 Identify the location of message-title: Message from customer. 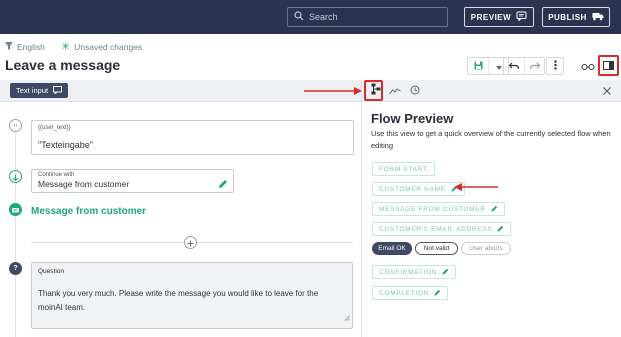
(88, 211).